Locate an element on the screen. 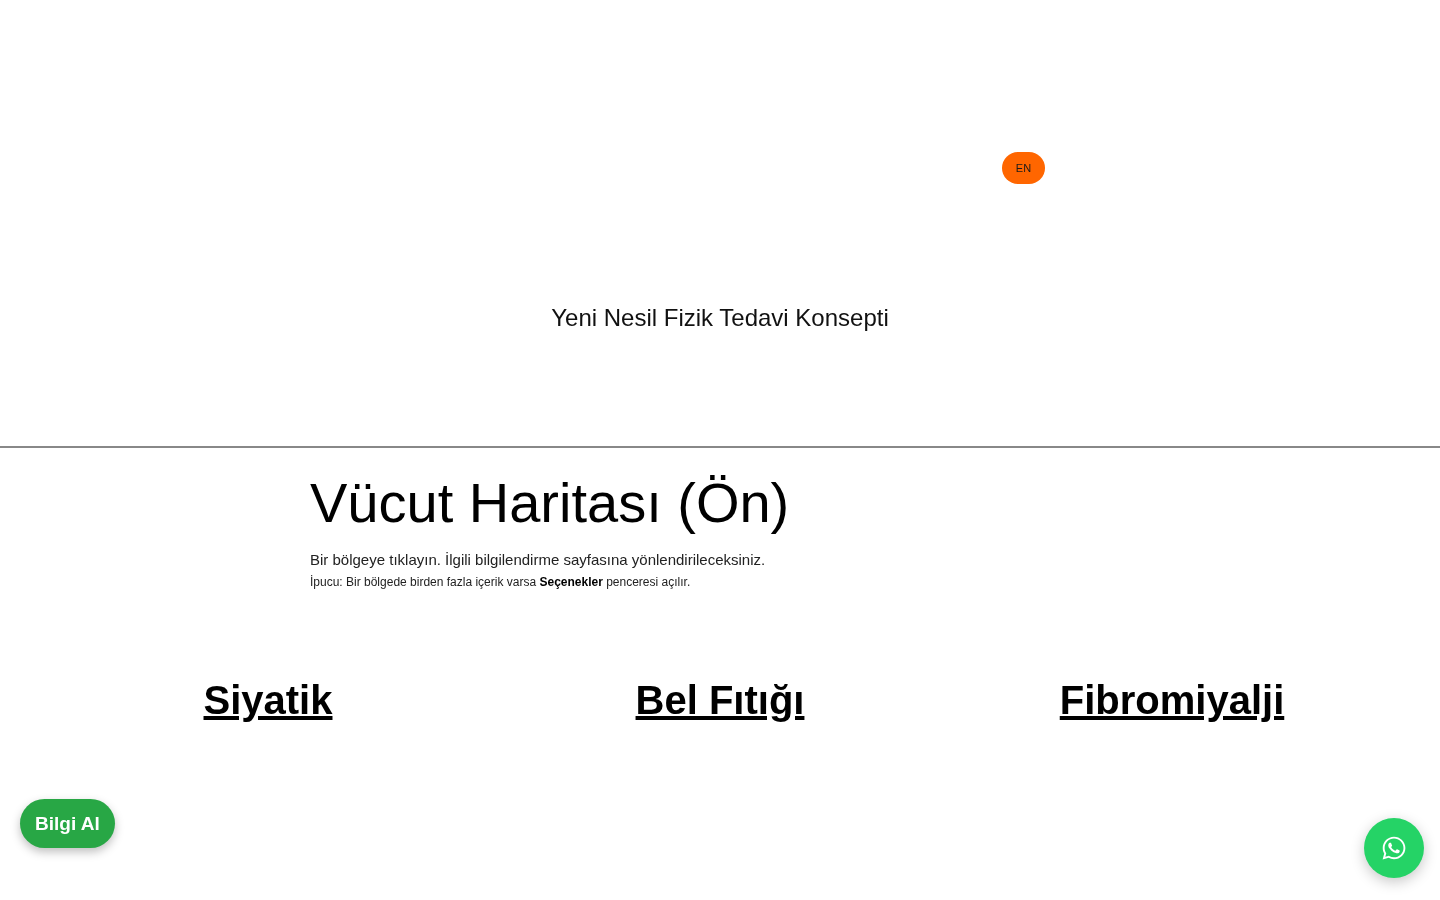 The image size is (1440, 900). chat-button is located at coordinates (1394, 848).